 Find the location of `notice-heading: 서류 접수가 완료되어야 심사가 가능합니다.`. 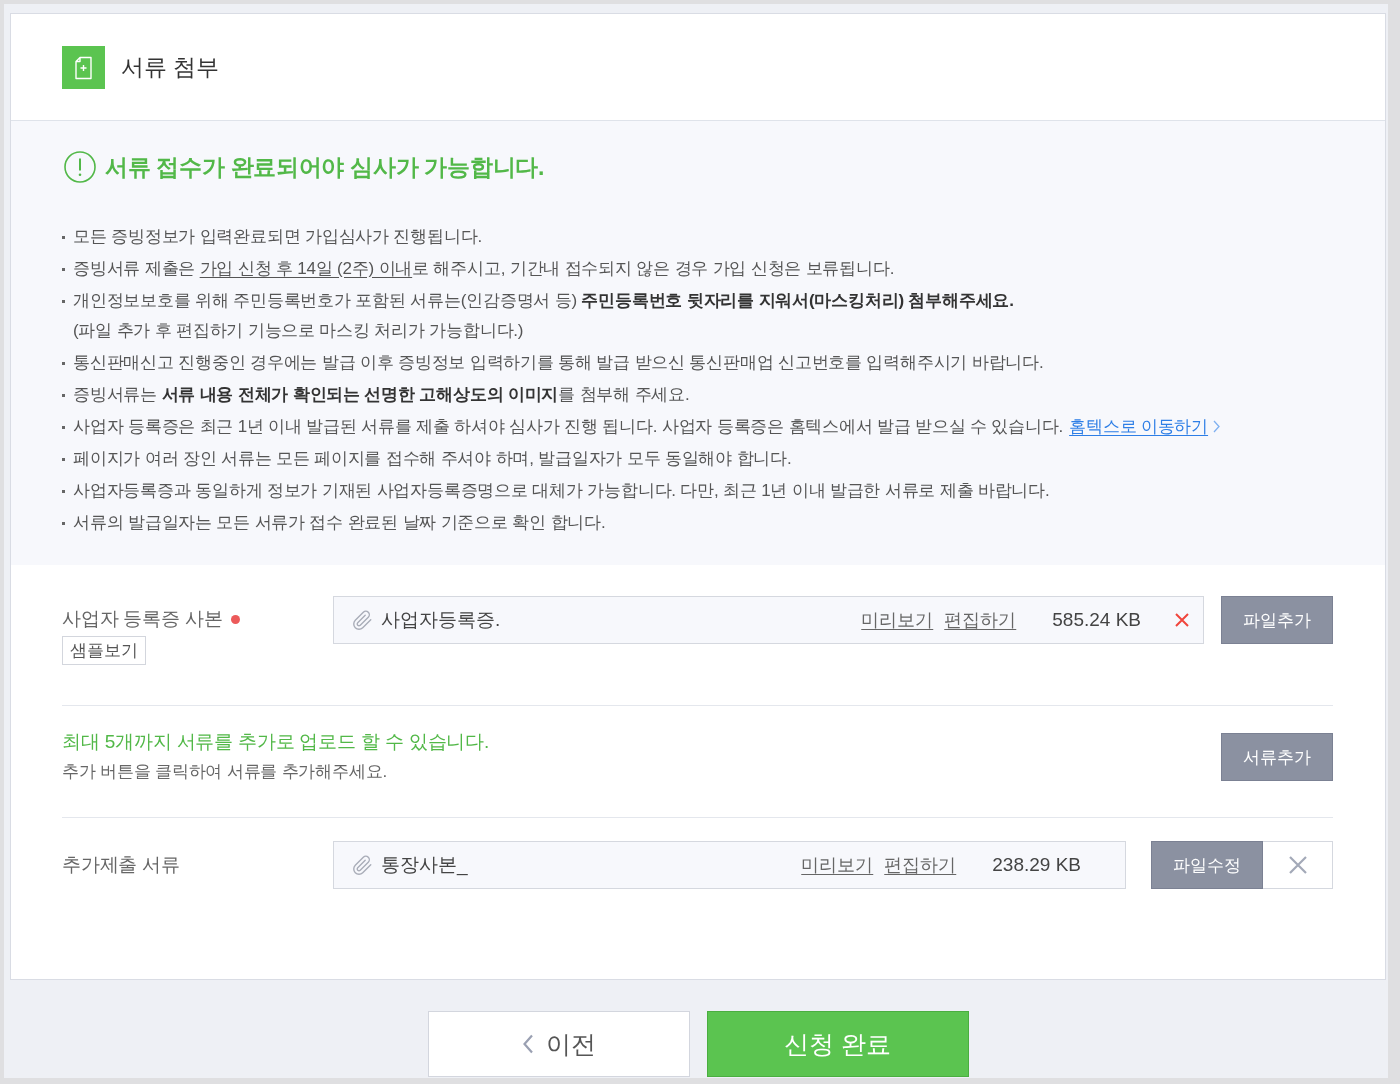

notice-heading: 서류 접수가 완료되어야 심사가 가능합니다. is located at coordinates (325, 167).